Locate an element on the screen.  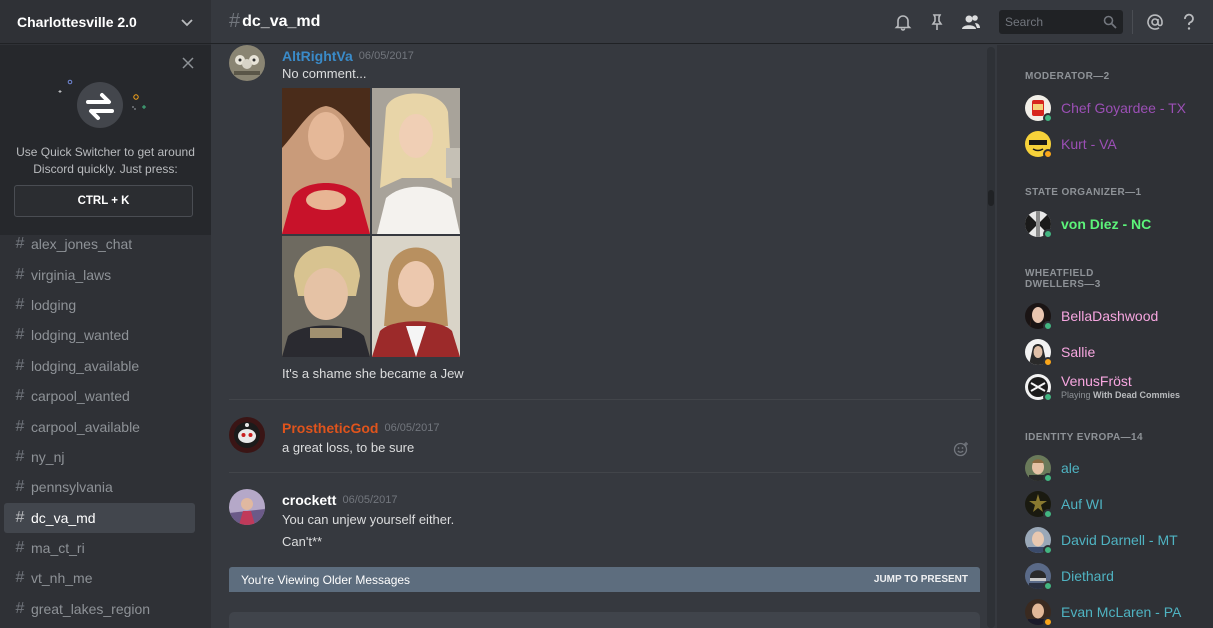
channel-ma-ct-ri: # ma_ct_ri is located at coordinates (99, 548).